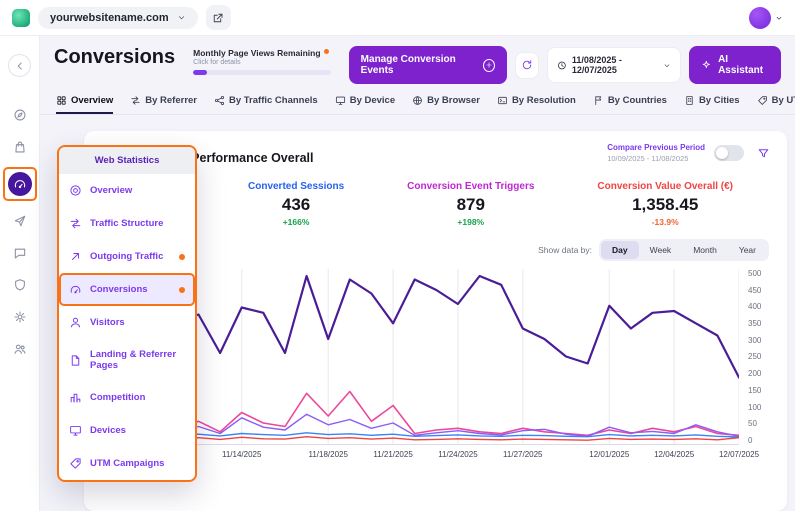 Image resolution: width=795 pixels, height=511 pixels. I want to click on granularity-year: Year, so click(747, 250).